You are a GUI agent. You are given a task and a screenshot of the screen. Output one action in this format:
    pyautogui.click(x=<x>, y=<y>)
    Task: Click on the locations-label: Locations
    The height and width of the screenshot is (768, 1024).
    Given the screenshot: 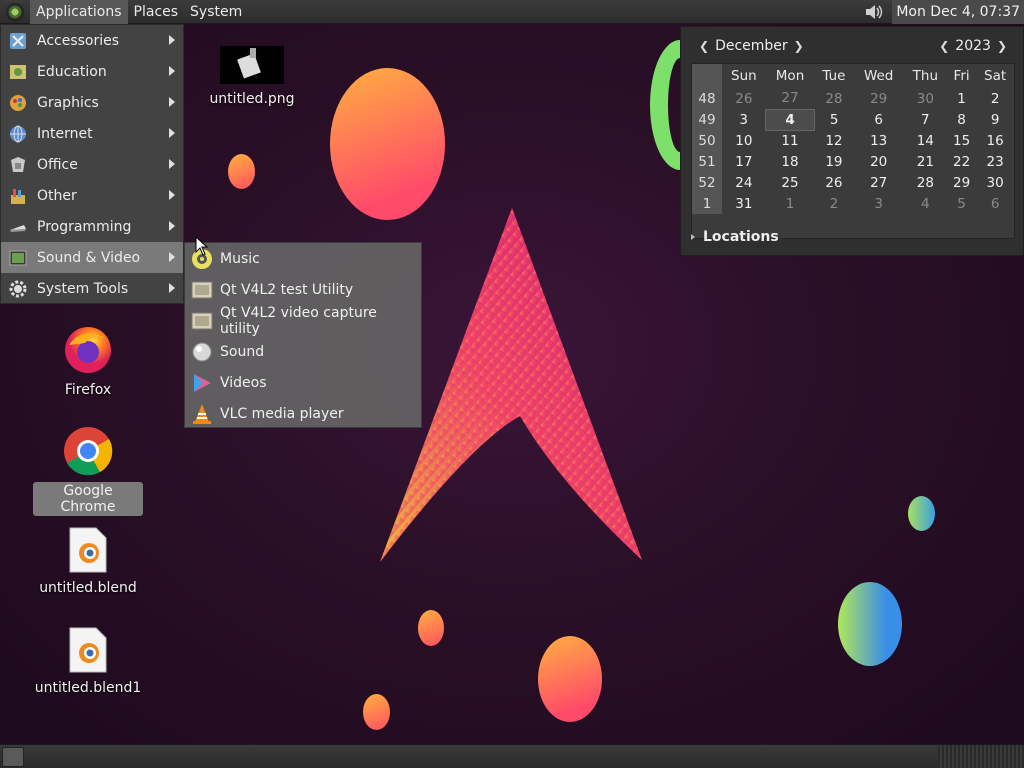 What is the action you would take?
    pyautogui.click(x=741, y=237)
    